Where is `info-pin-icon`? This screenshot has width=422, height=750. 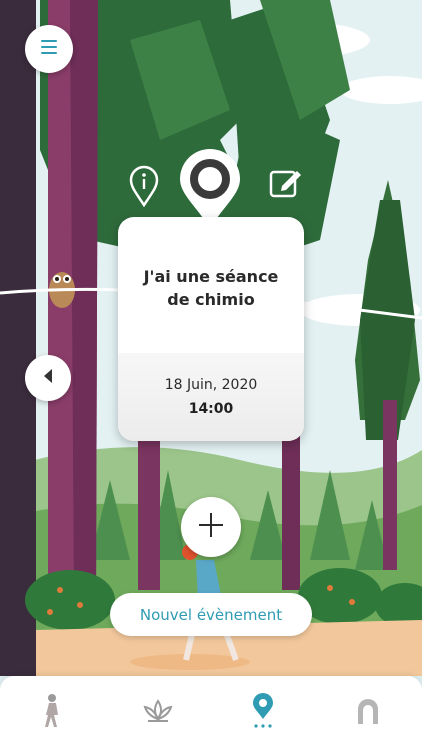 info-pin-icon is located at coordinates (144, 188).